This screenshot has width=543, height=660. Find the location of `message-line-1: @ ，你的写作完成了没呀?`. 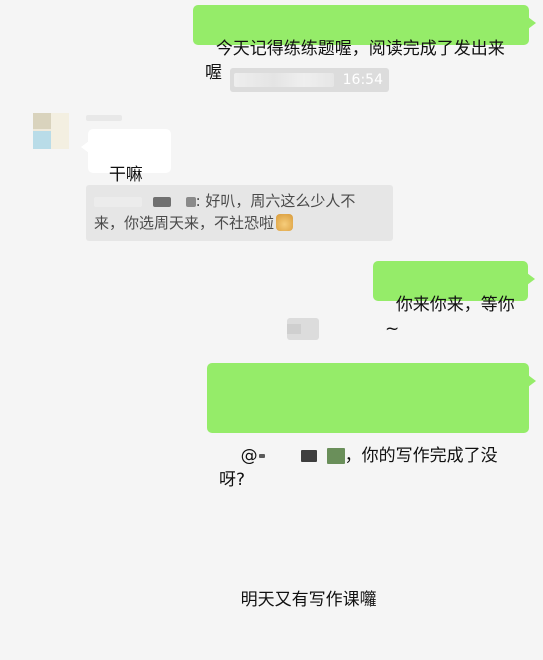

message-line-1: @ ，你的写作完成了没呀? is located at coordinates (368, 468).